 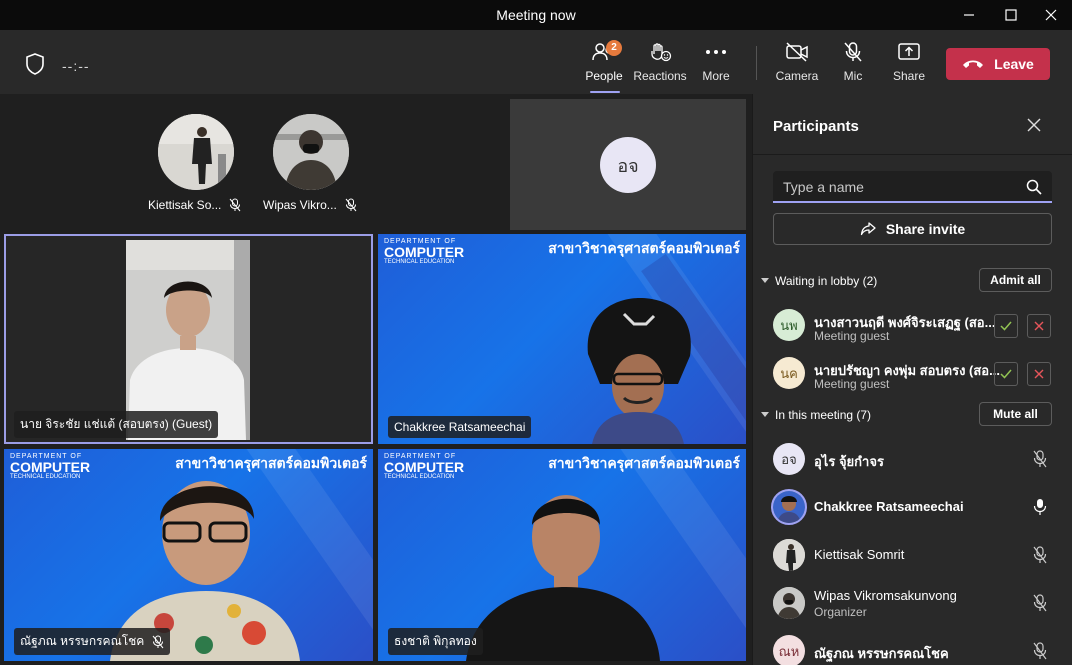 What do you see at coordinates (660, 63) in the screenshot?
I see `reactions-button: Reactions` at bounding box center [660, 63].